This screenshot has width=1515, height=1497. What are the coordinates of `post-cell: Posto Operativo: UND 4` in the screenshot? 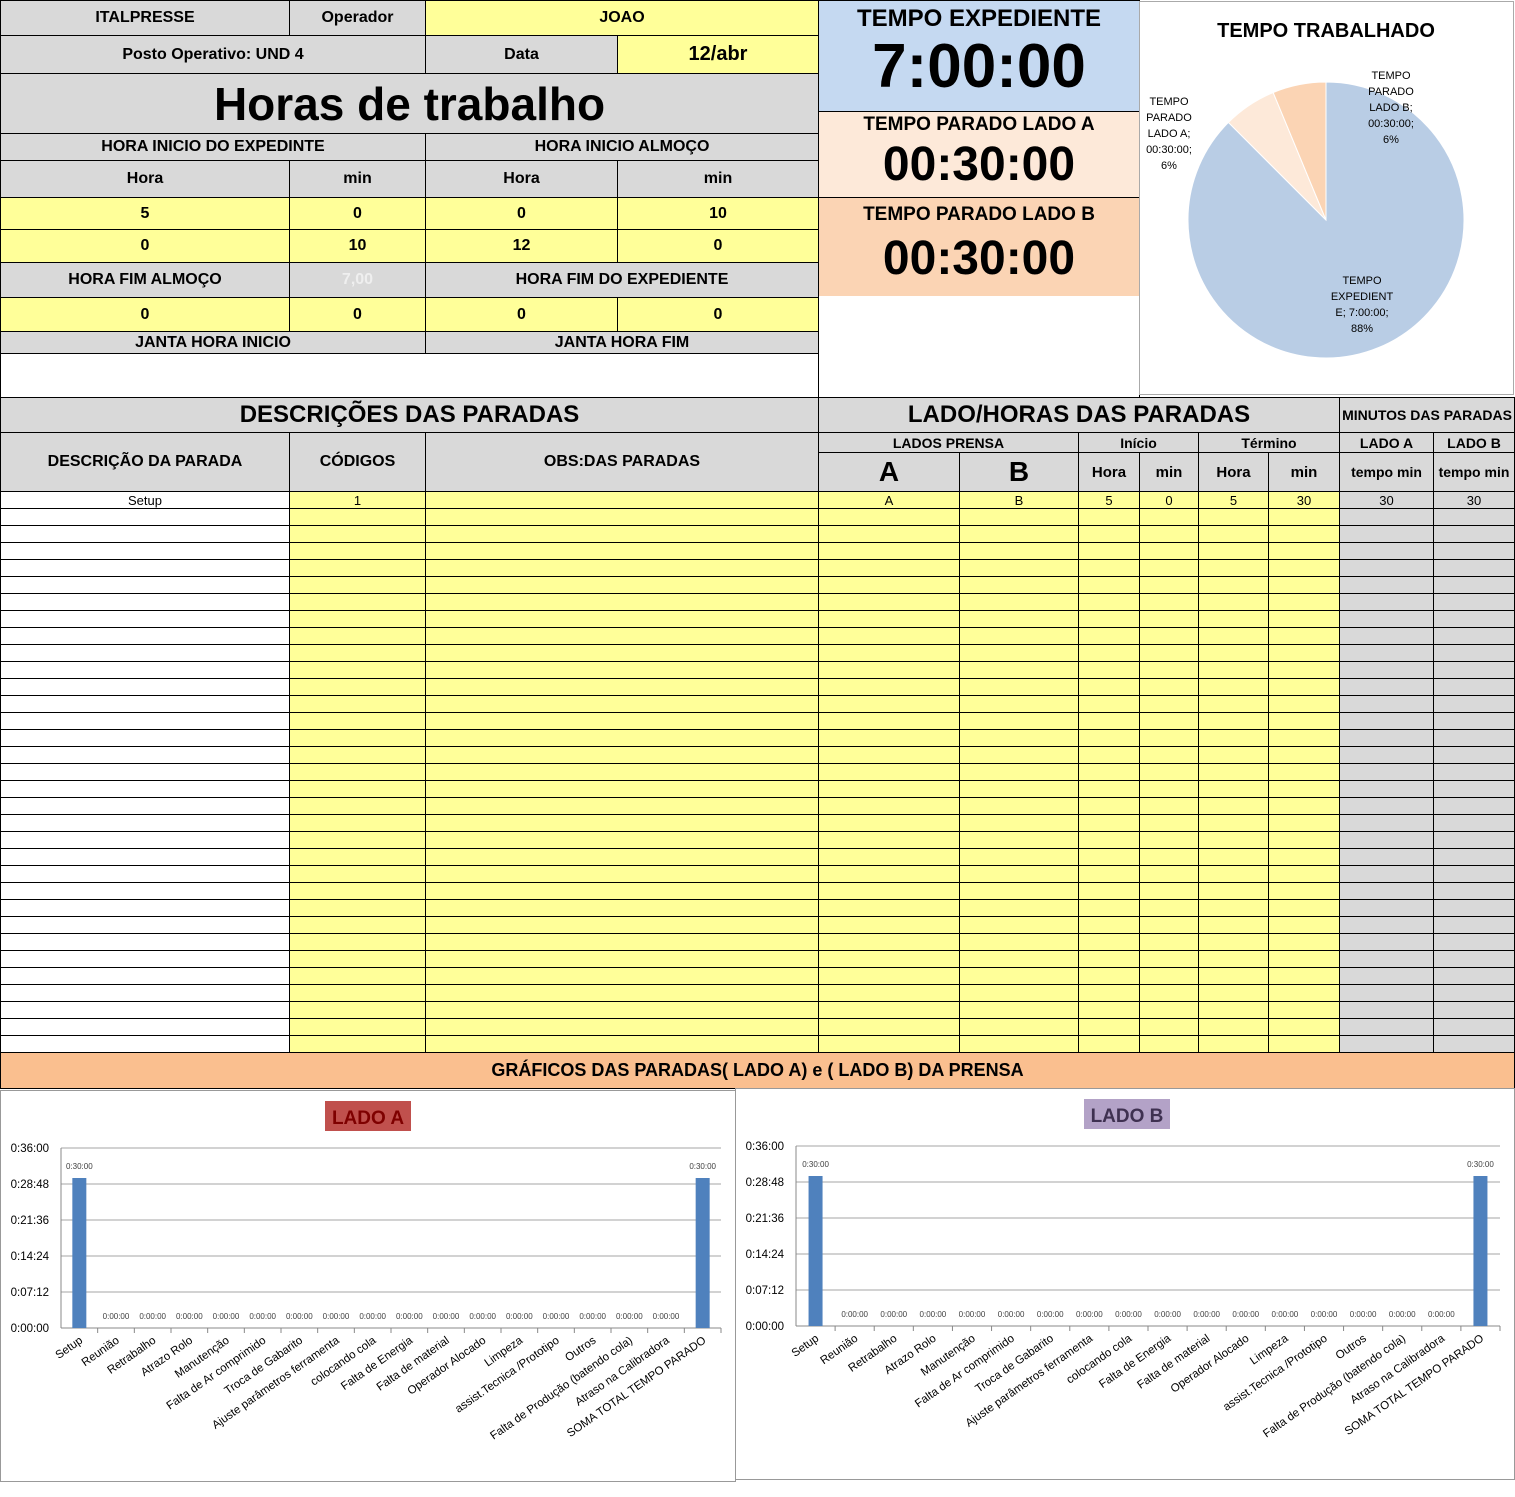 It's located at (213, 54).